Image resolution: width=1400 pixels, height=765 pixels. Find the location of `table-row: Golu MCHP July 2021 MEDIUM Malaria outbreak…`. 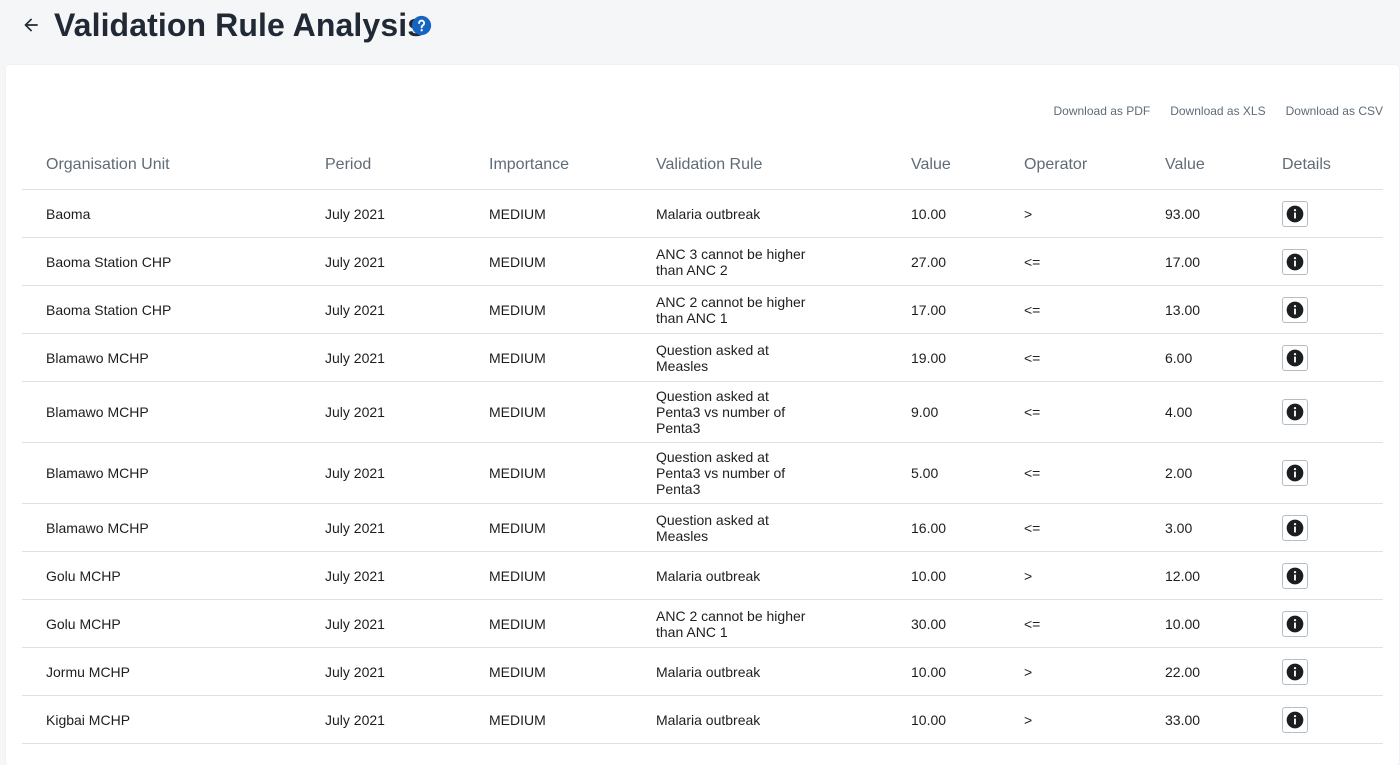

table-row: Golu MCHP July 2021 MEDIUM Malaria outbreak… is located at coordinates (702, 575).